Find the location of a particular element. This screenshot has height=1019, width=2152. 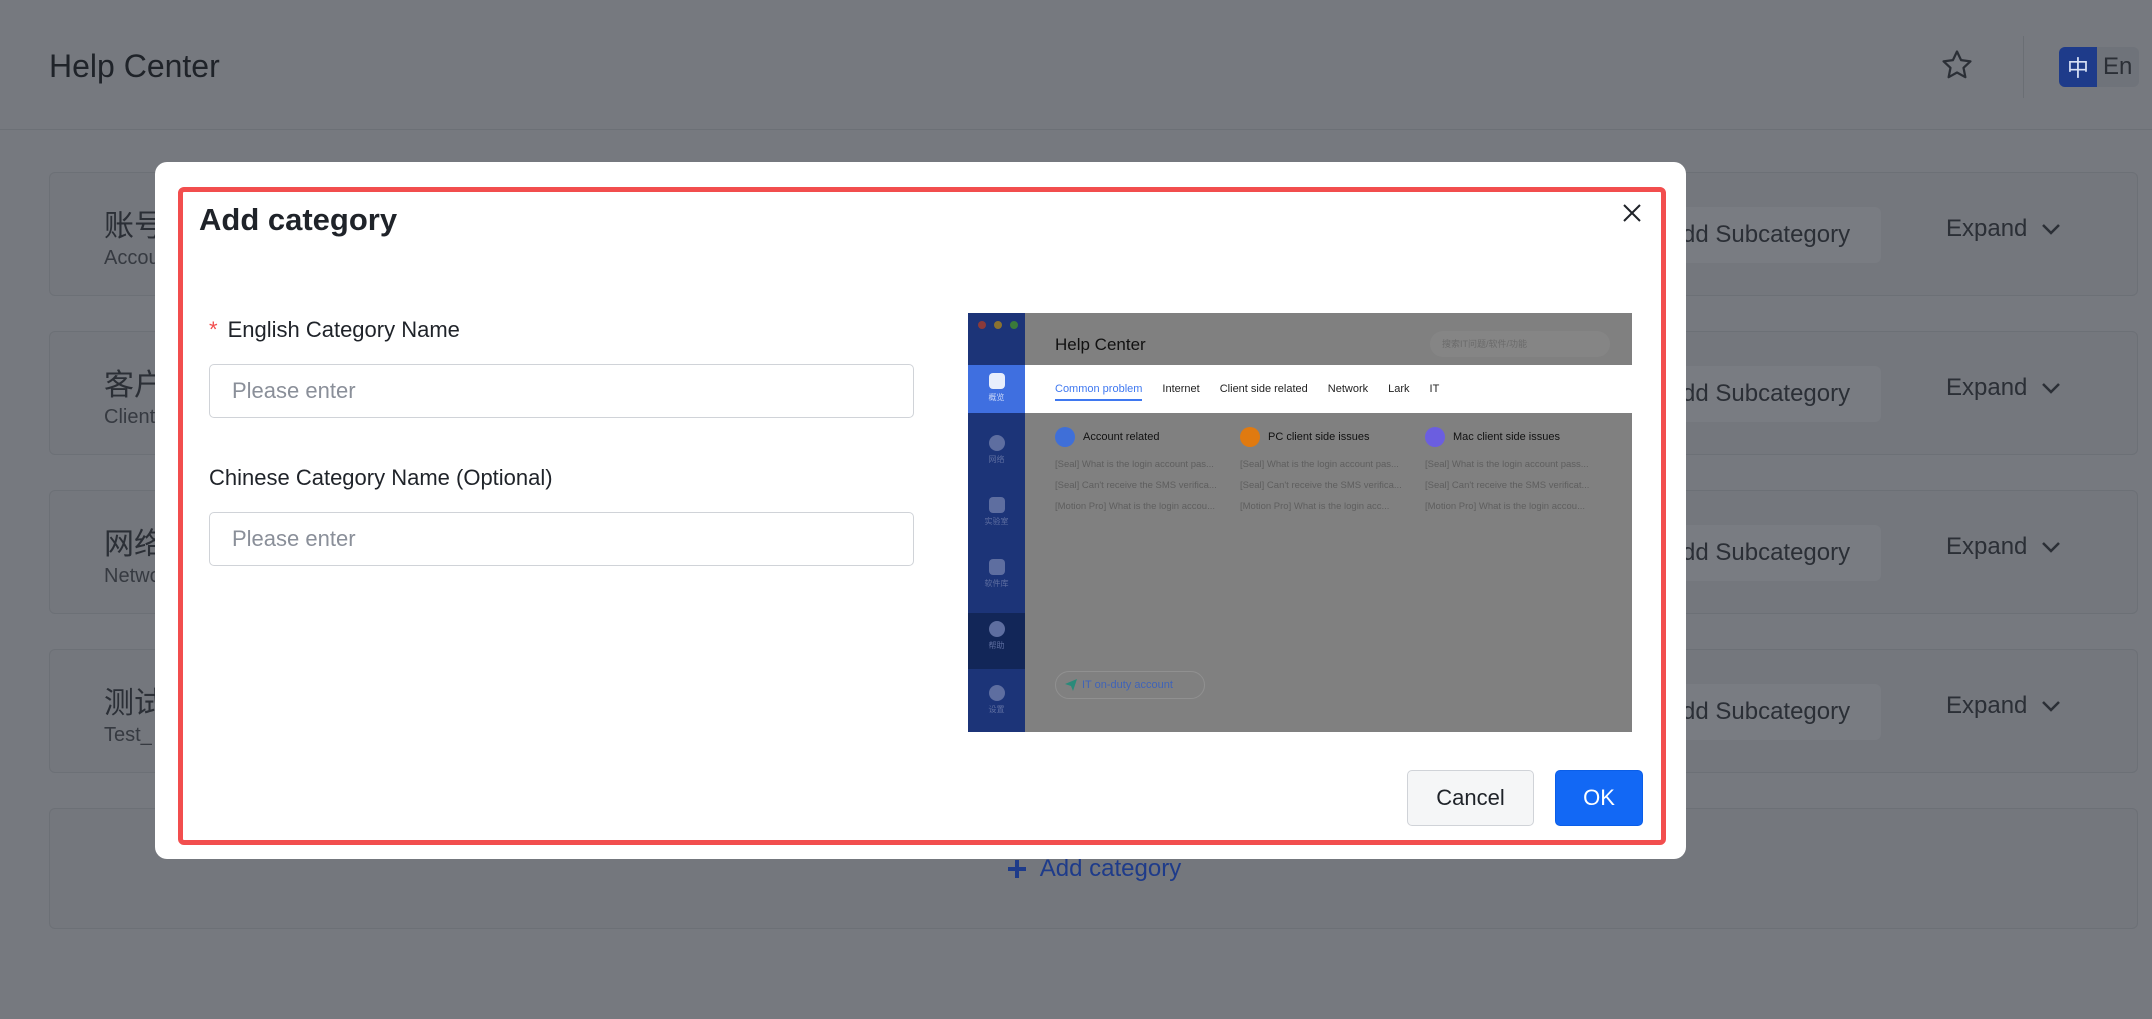

divider is located at coordinates (2023, 67).